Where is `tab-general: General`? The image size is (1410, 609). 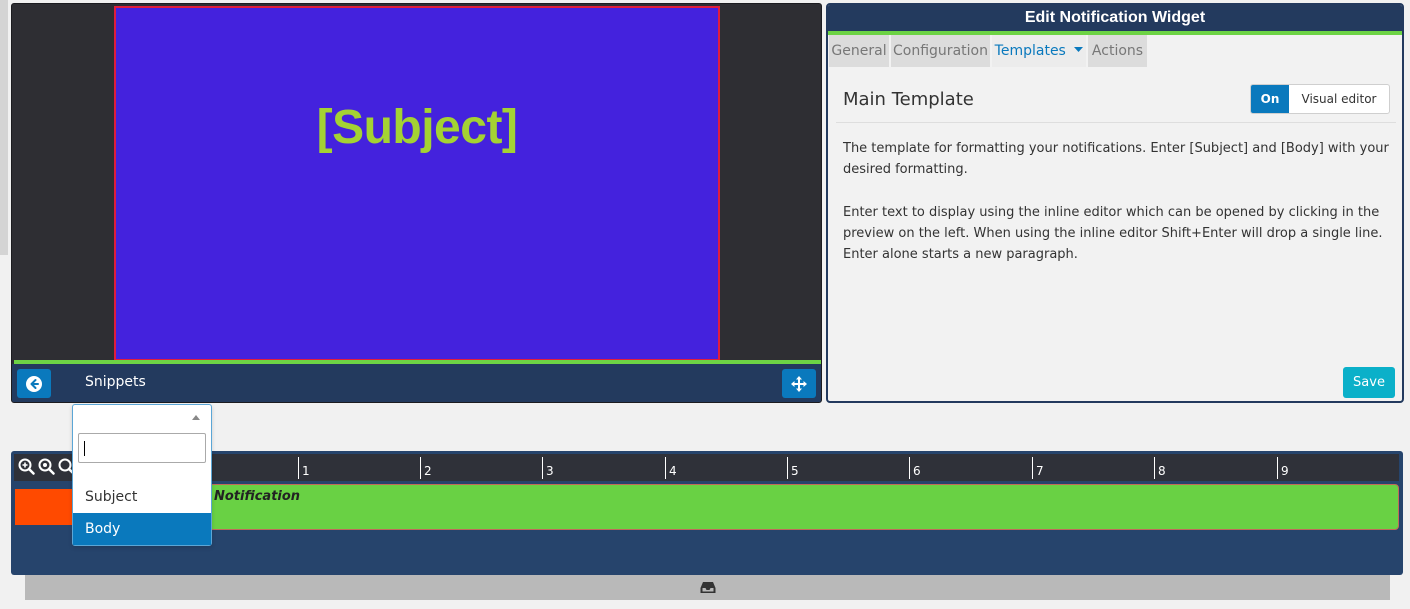
tab-general: General is located at coordinates (859, 51).